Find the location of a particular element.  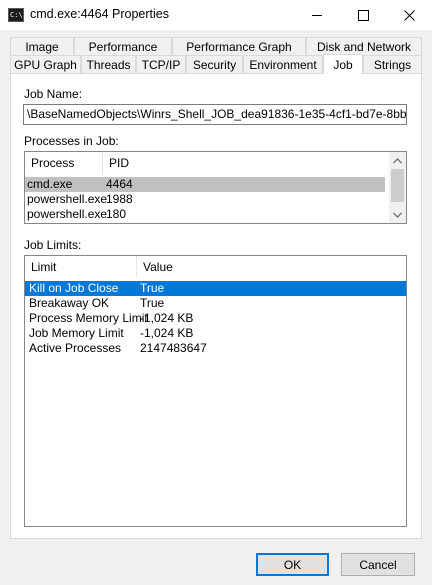

job-limits-list-header: Limit Value is located at coordinates (215, 267).